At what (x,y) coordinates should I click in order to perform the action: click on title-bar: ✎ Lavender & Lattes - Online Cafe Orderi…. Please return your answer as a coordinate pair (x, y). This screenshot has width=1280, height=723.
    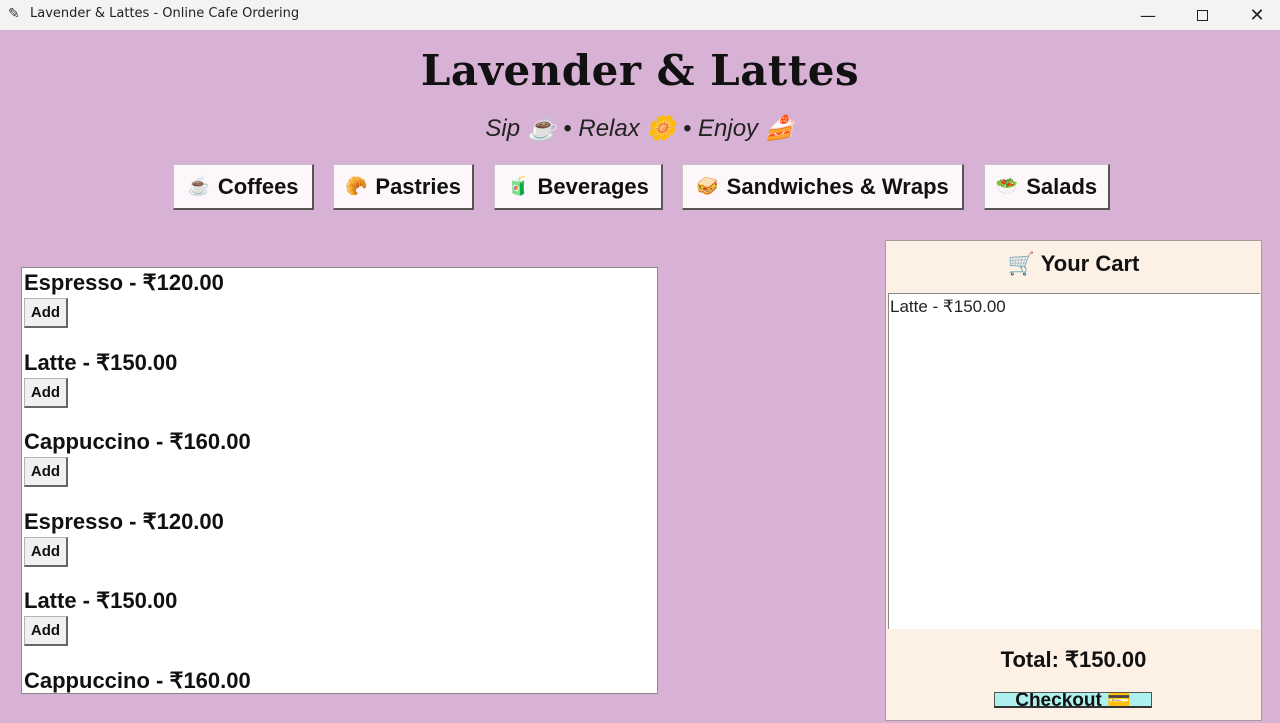
    Looking at the image, I should click on (640, 15).